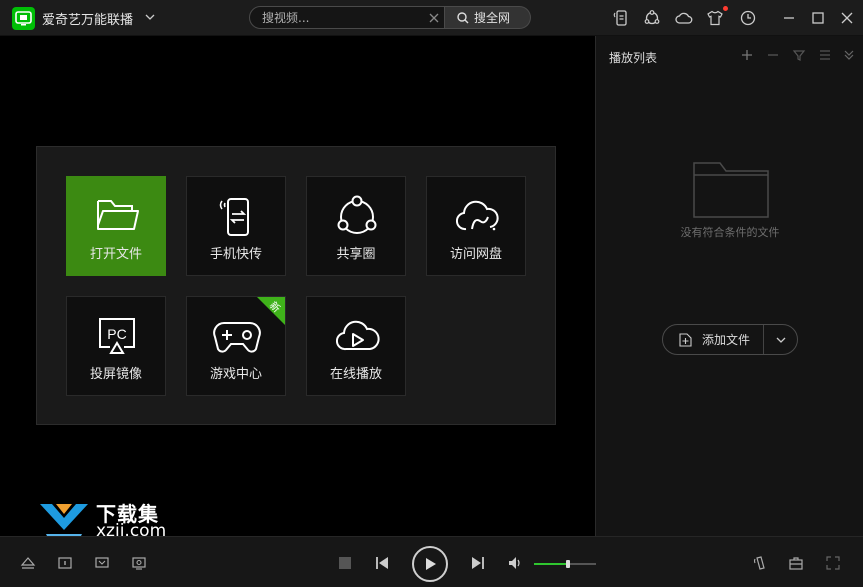 The height and width of the screenshot is (587, 863). I want to click on tile-label: 共享圈, so click(356, 254).